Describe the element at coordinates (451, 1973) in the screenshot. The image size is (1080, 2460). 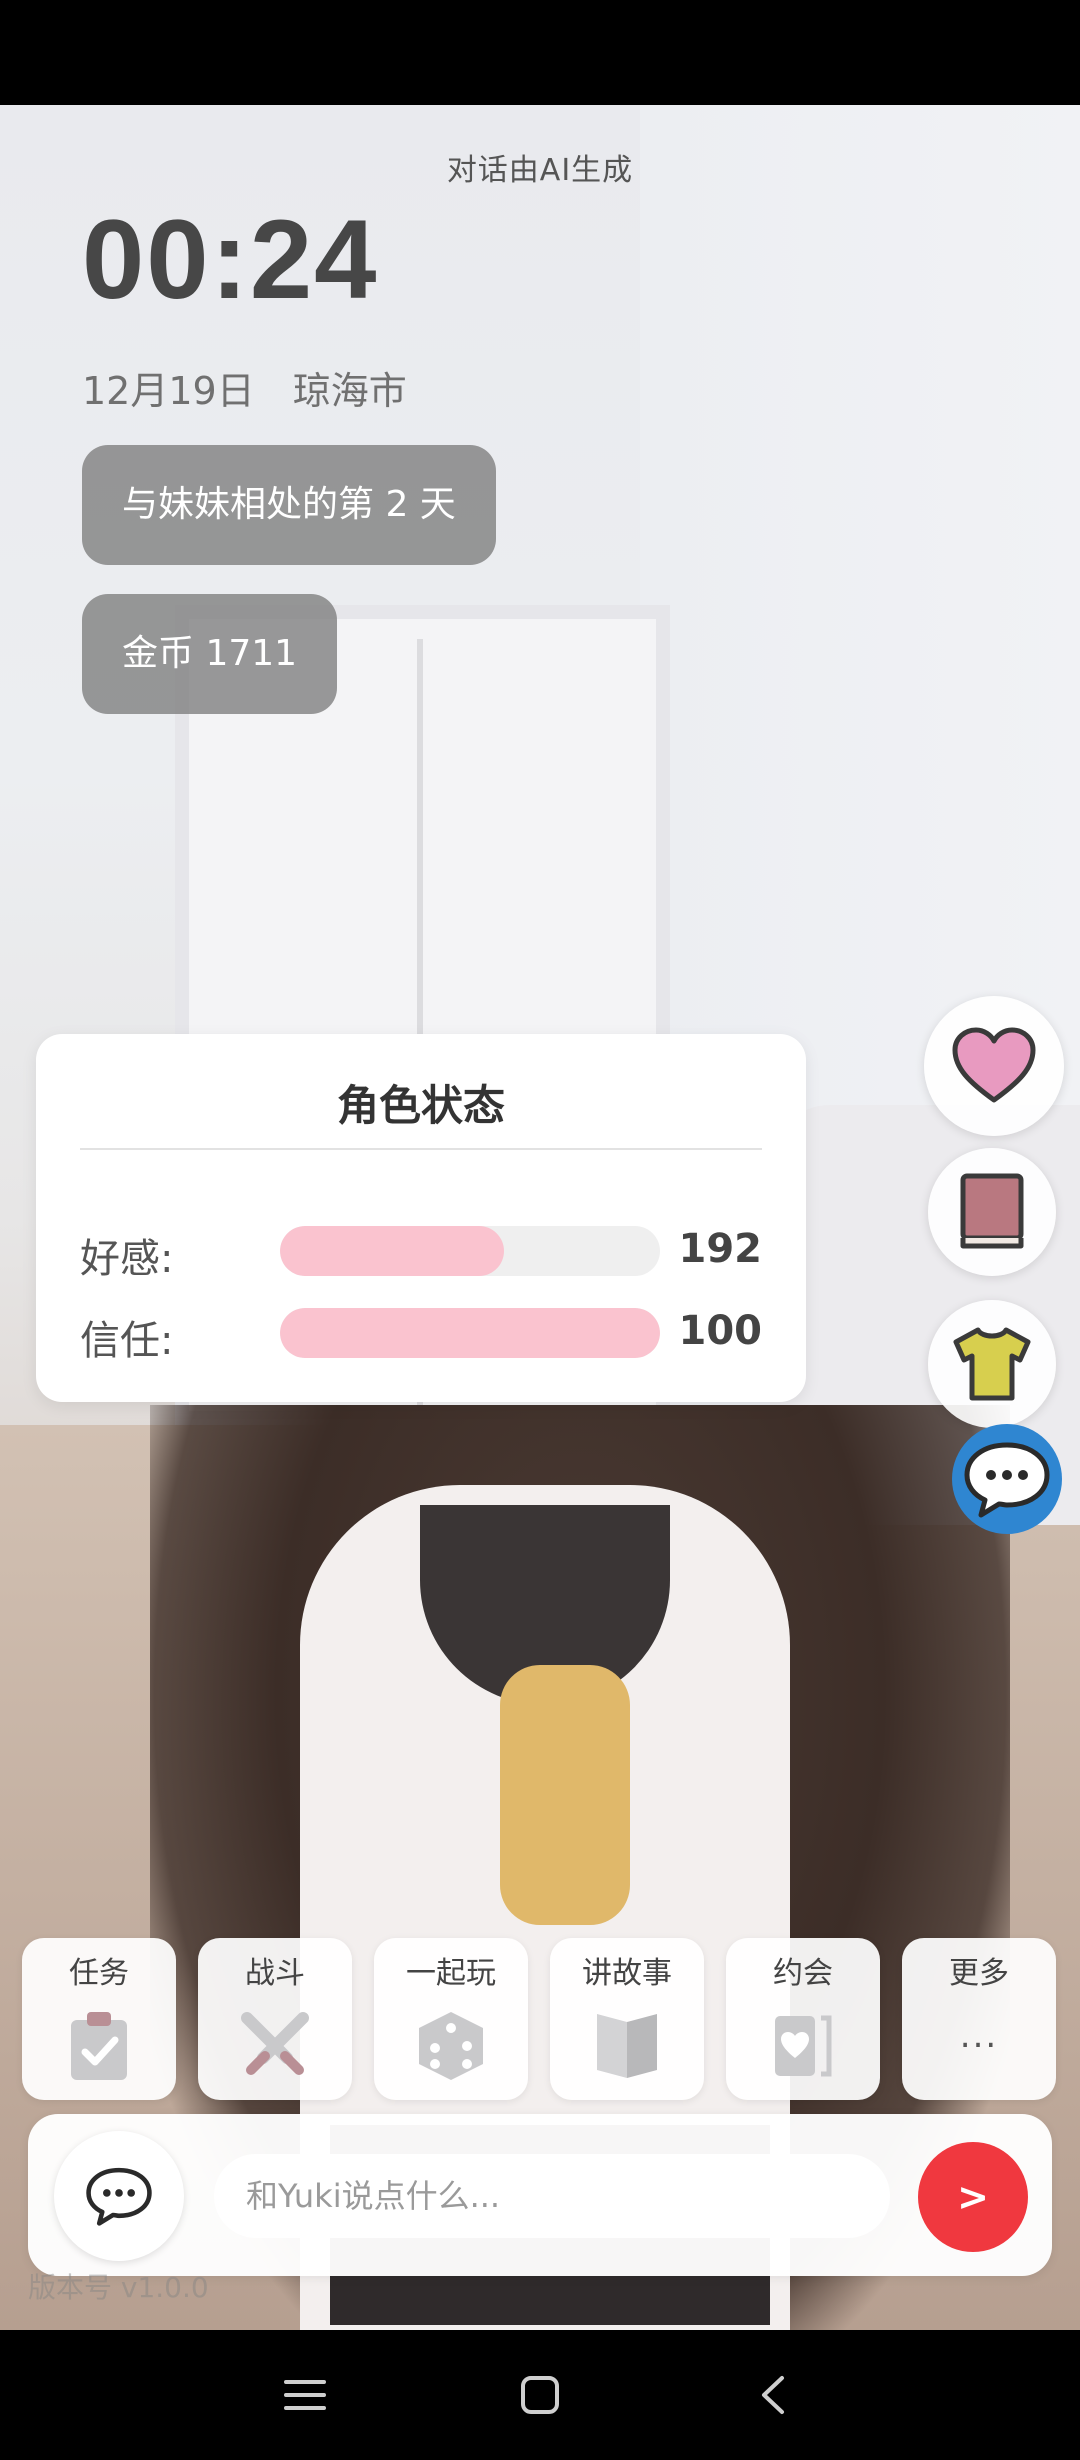
I see `action-label: 一起玩` at that location.